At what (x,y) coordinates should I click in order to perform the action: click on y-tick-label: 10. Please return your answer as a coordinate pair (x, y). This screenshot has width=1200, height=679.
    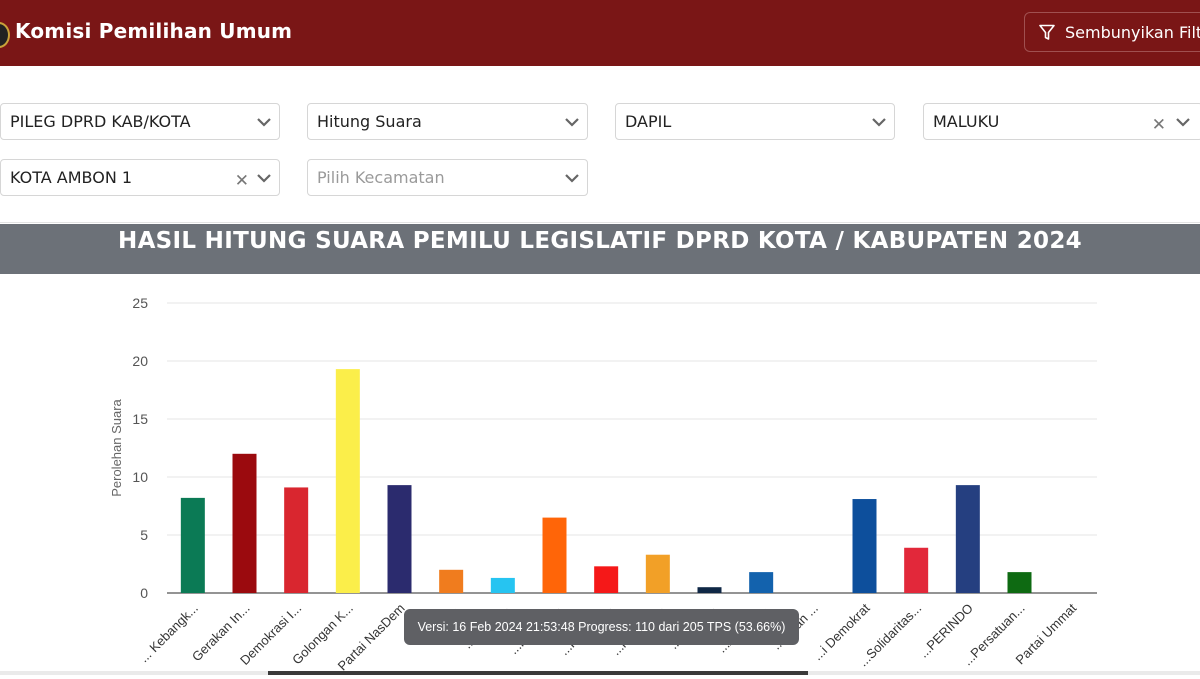
    Looking at the image, I should click on (140, 477).